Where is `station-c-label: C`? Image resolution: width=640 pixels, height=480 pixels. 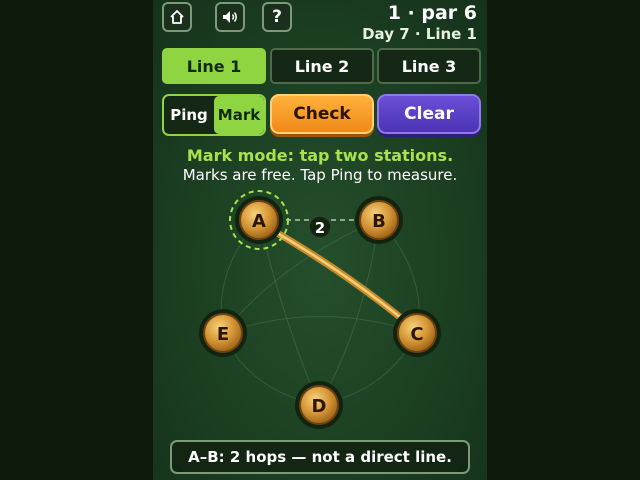 station-c-label: C is located at coordinates (416, 334).